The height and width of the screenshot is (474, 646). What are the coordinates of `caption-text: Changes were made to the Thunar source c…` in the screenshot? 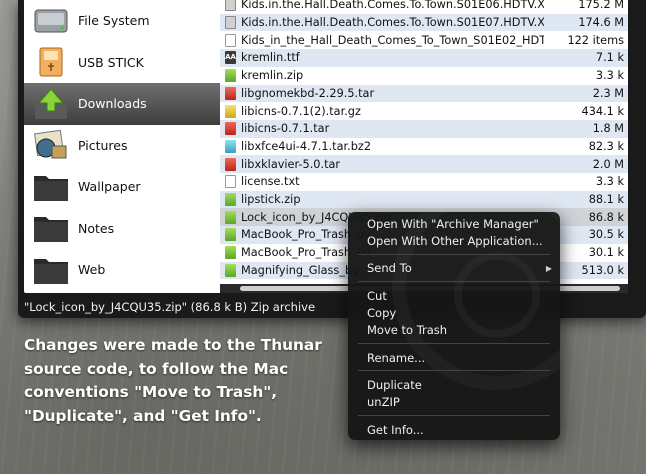 It's located at (173, 380).